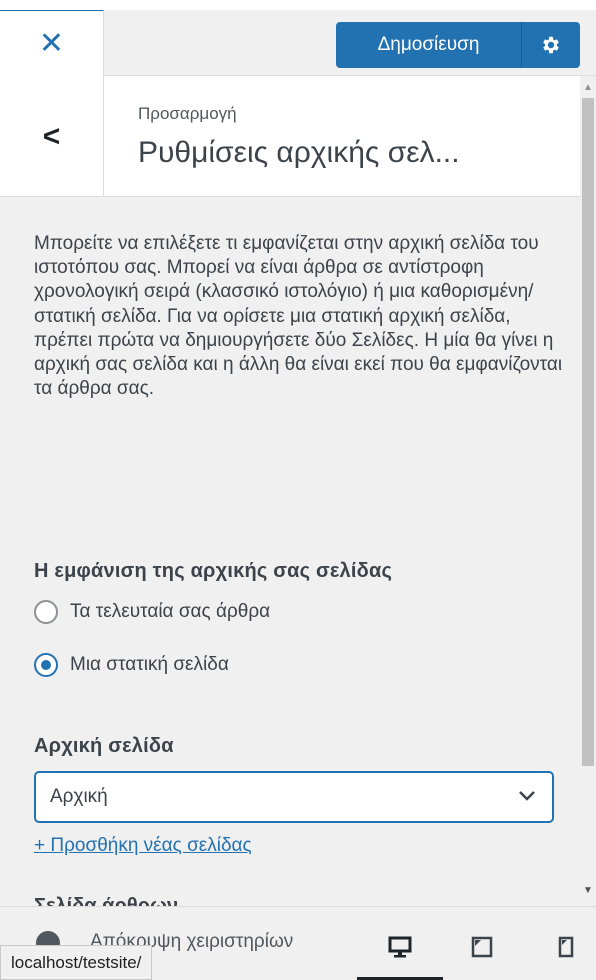 This screenshot has height=980, width=596. I want to click on publish-button: Δημοσίευση, so click(429, 45).